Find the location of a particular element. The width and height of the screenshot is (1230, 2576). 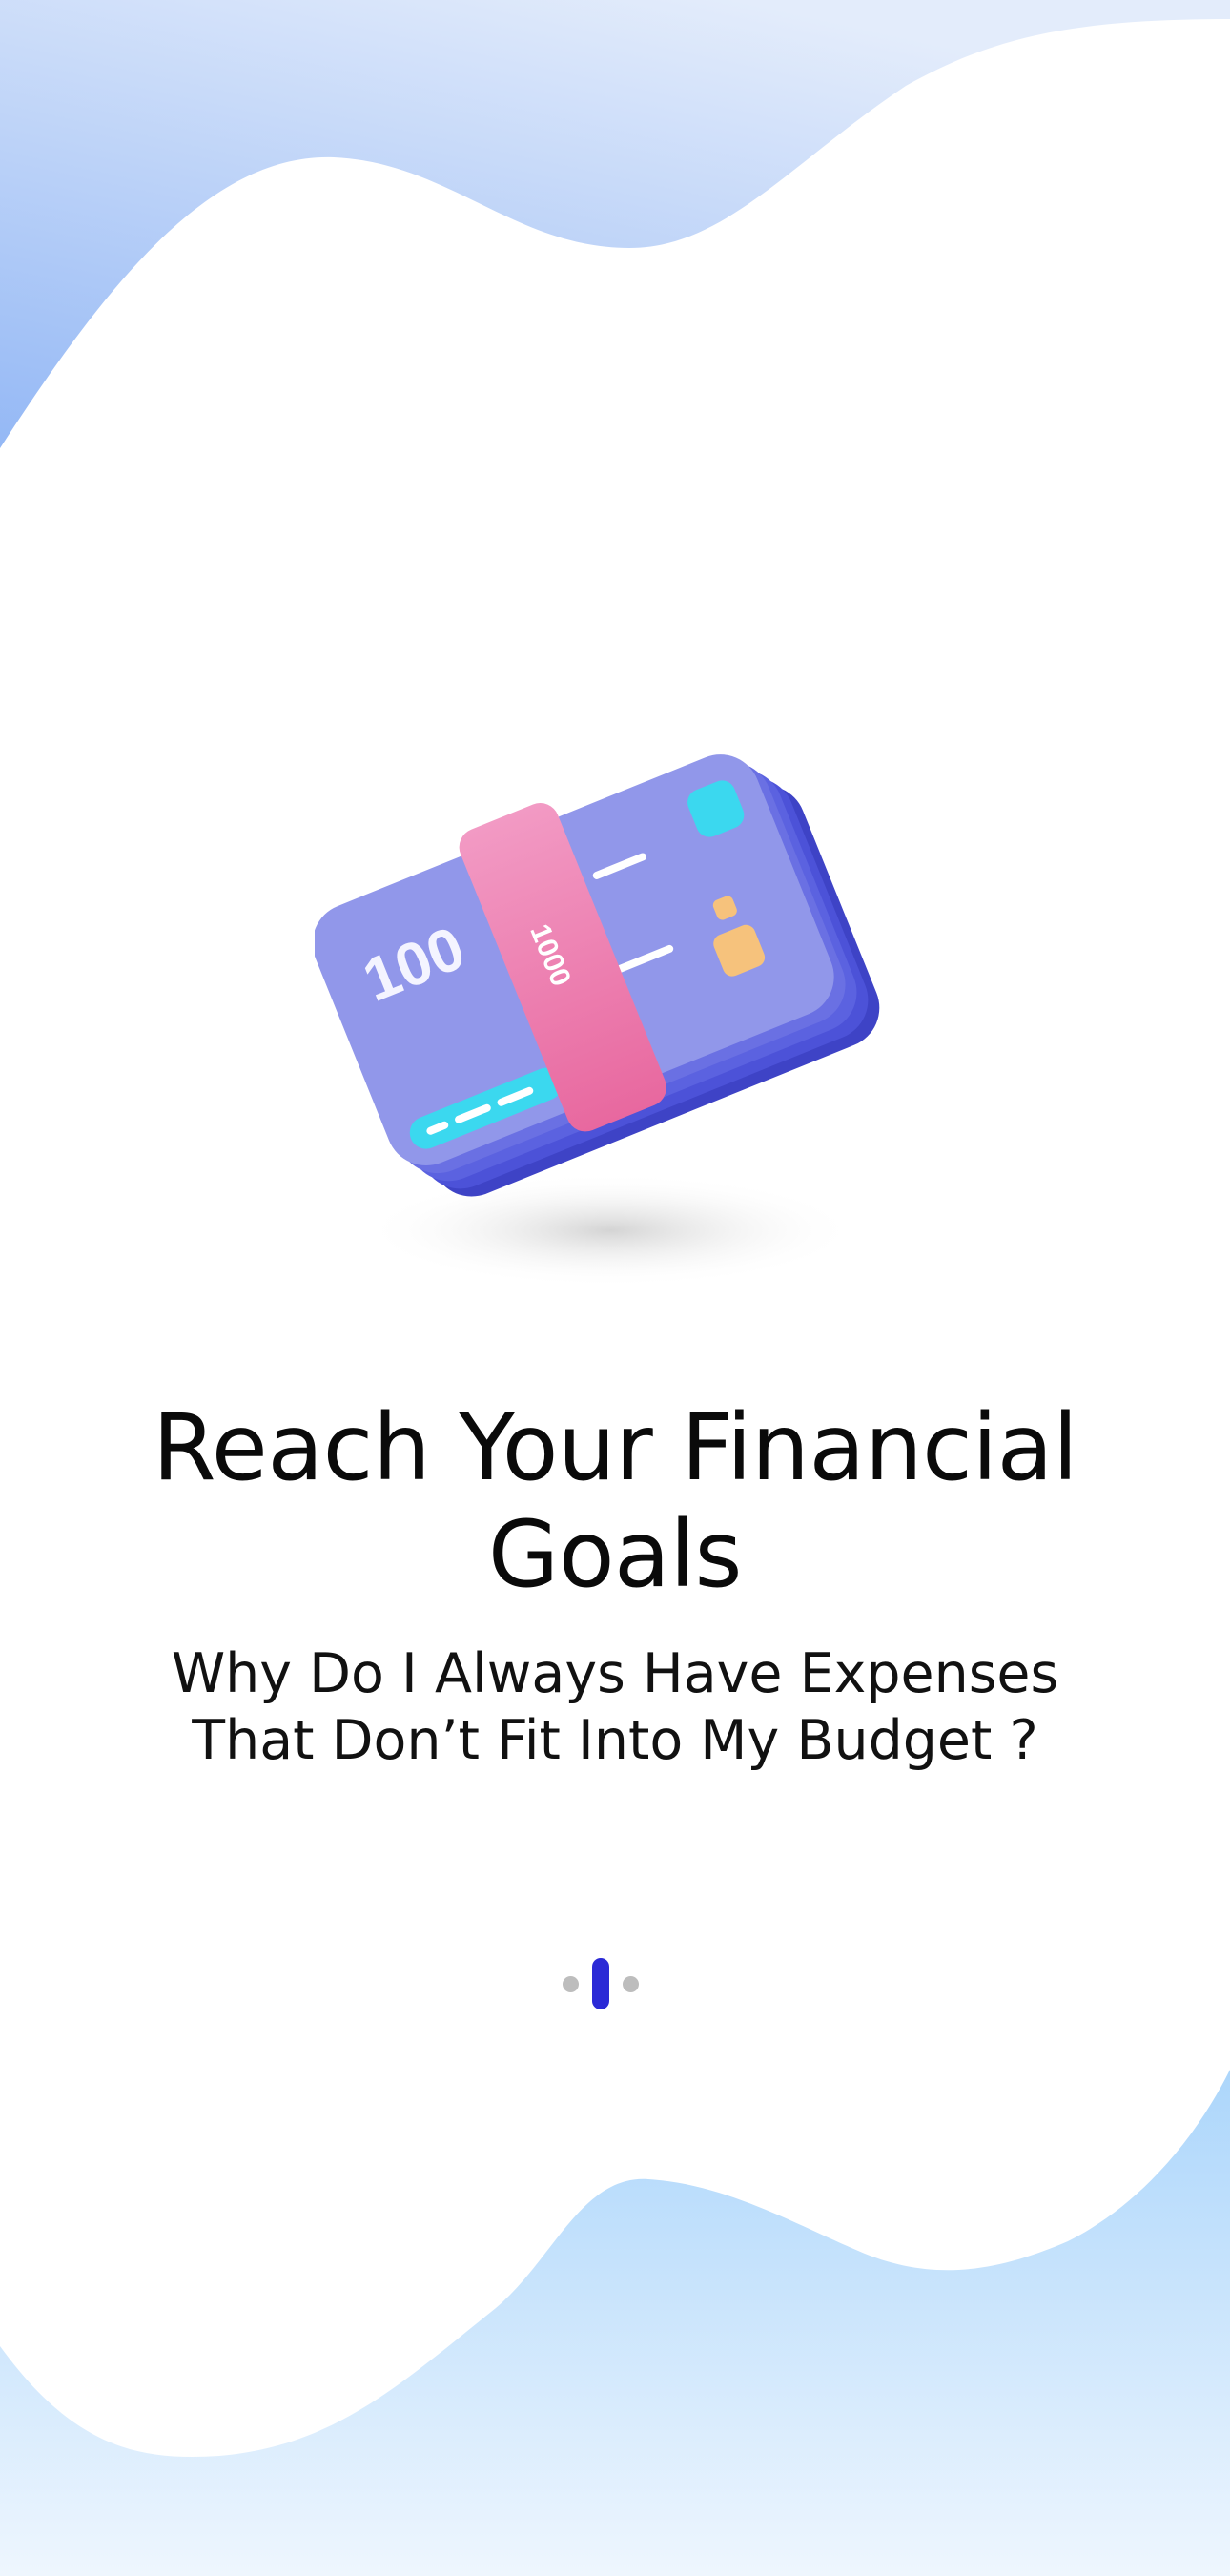

page-dot-2-active is located at coordinates (601, 1983).